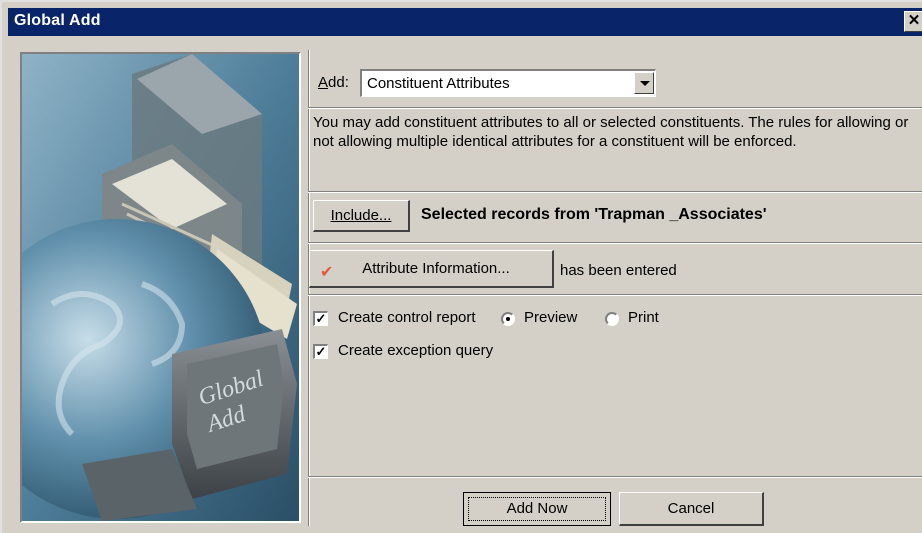 Image resolution: width=922 pixels, height=533 pixels. I want to click on close-icon: ✕, so click(914, 20).